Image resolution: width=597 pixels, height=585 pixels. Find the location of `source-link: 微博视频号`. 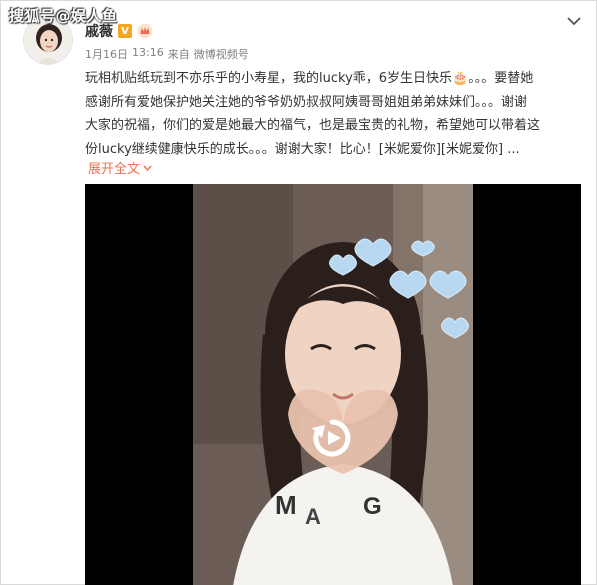

source-link: 微博视频号 is located at coordinates (221, 54).